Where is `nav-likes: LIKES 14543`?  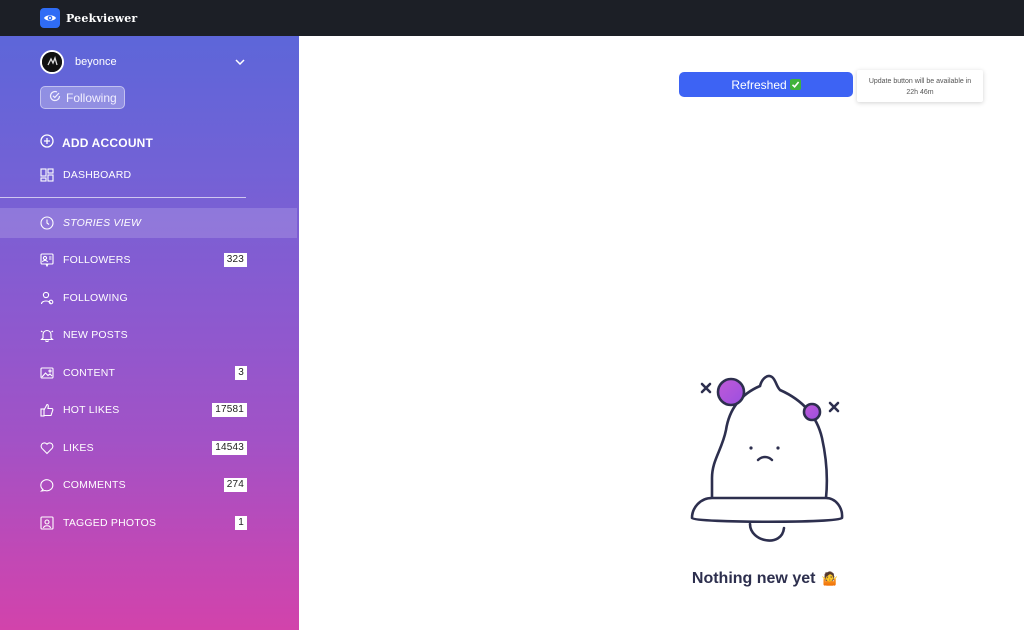
nav-likes: LIKES 14543 is located at coordinates (149, 448).